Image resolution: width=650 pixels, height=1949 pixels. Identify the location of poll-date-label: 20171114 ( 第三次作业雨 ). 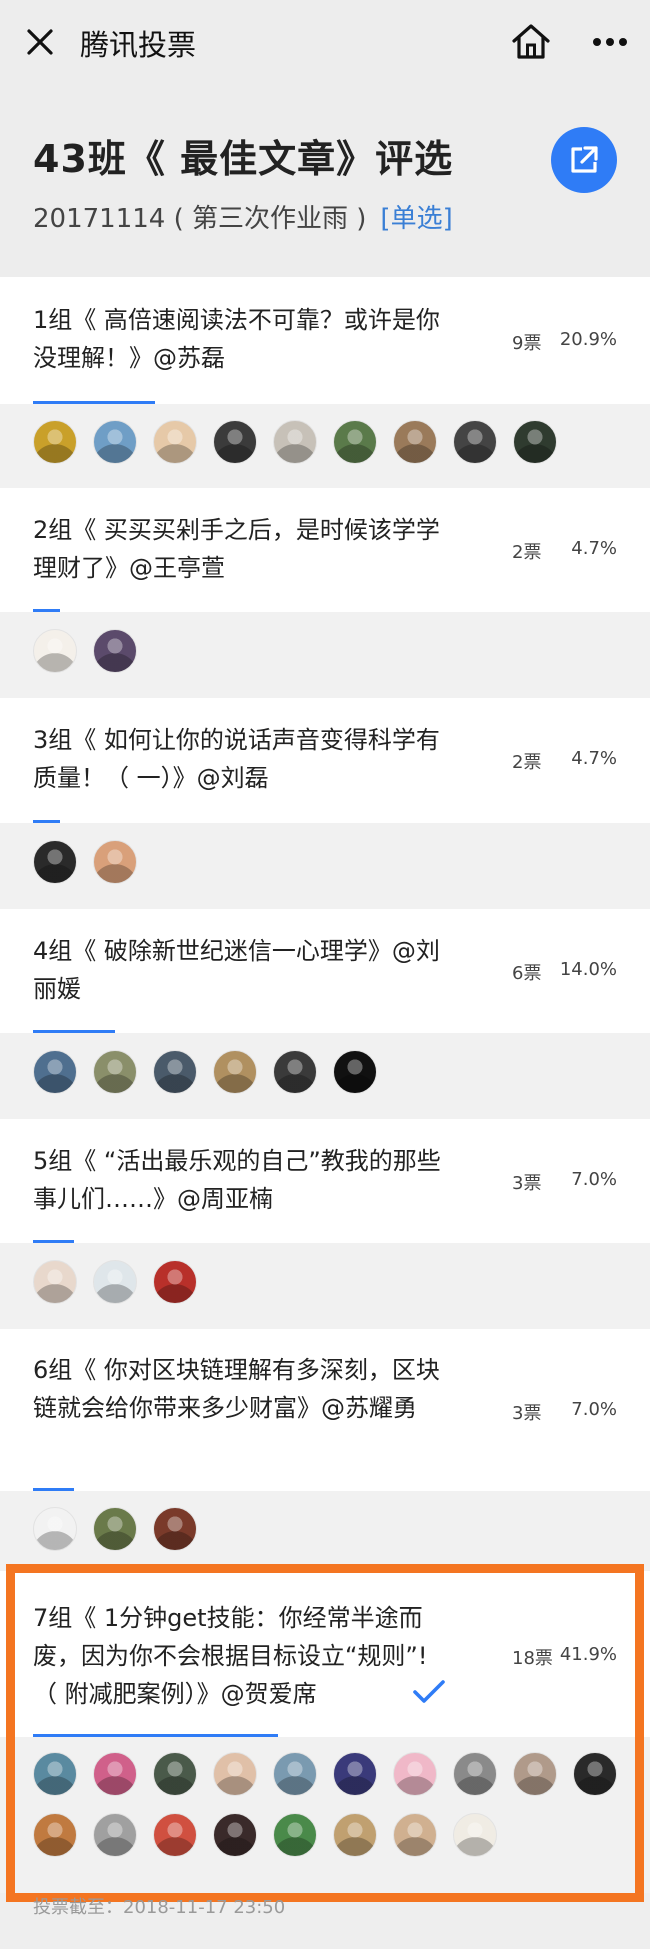
(200, 219).